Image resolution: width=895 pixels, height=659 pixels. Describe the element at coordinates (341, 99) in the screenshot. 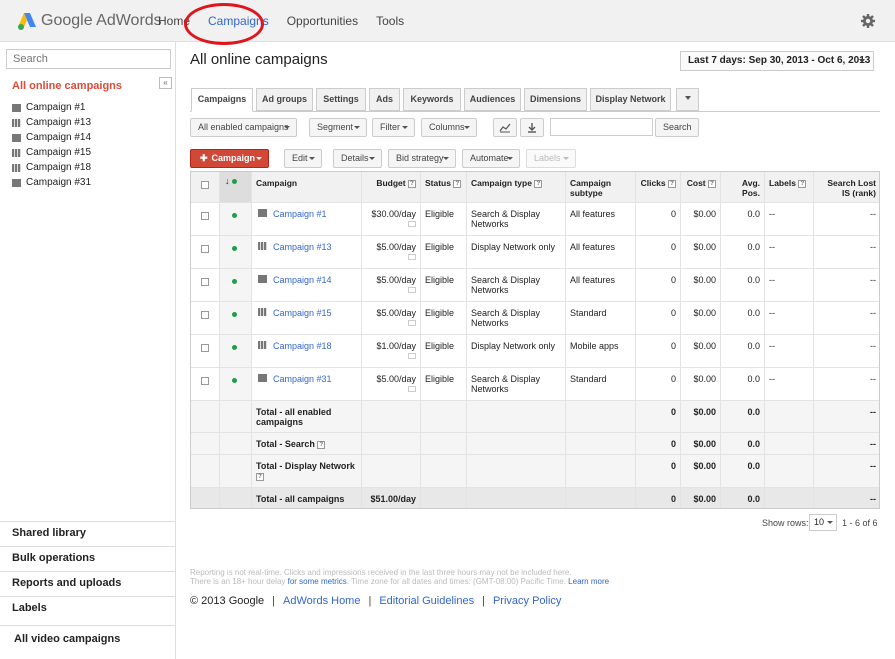

I see `tab-settings: Settings` at that location.